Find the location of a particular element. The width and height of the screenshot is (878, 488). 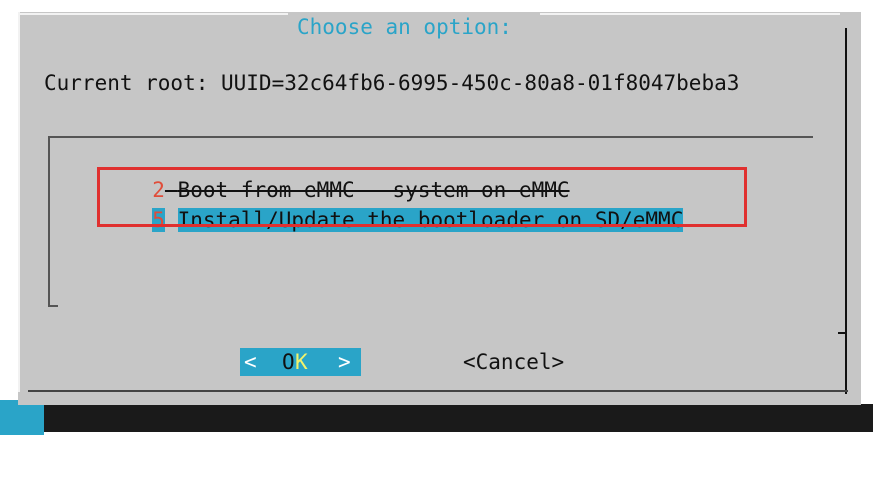

ok-right-bracket: > is located at coordinates (344, 362).